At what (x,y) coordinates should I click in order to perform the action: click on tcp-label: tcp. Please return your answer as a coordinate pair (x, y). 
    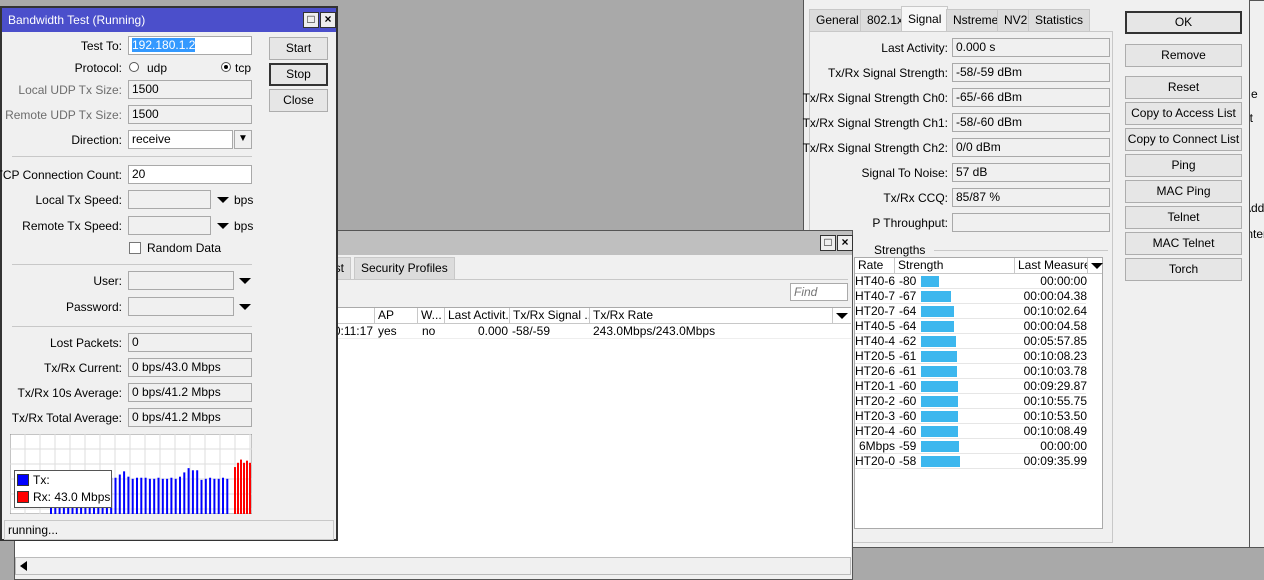
    Looking at the image, I should click on (243, 68).